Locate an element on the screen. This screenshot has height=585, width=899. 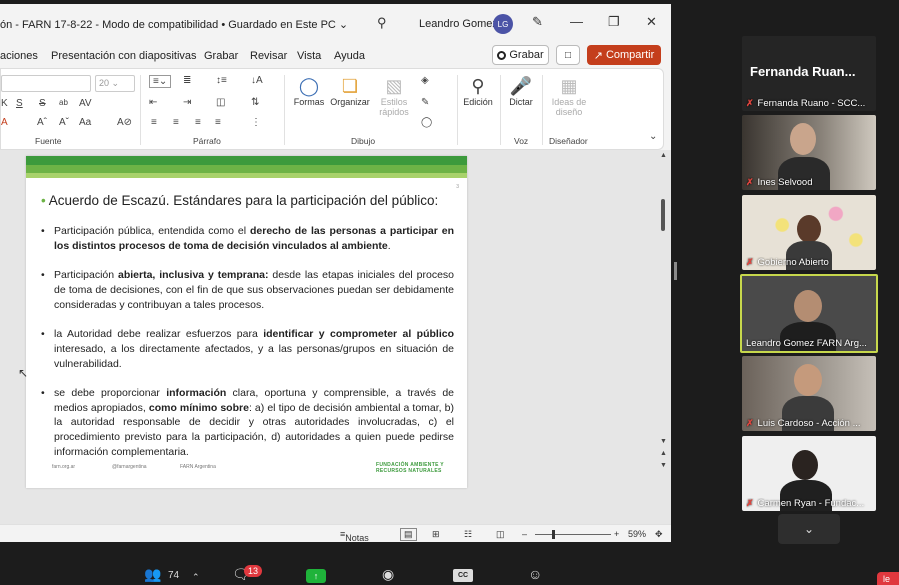
decrease-indent-icon: ⇤ is located at coordinates (153, 102).